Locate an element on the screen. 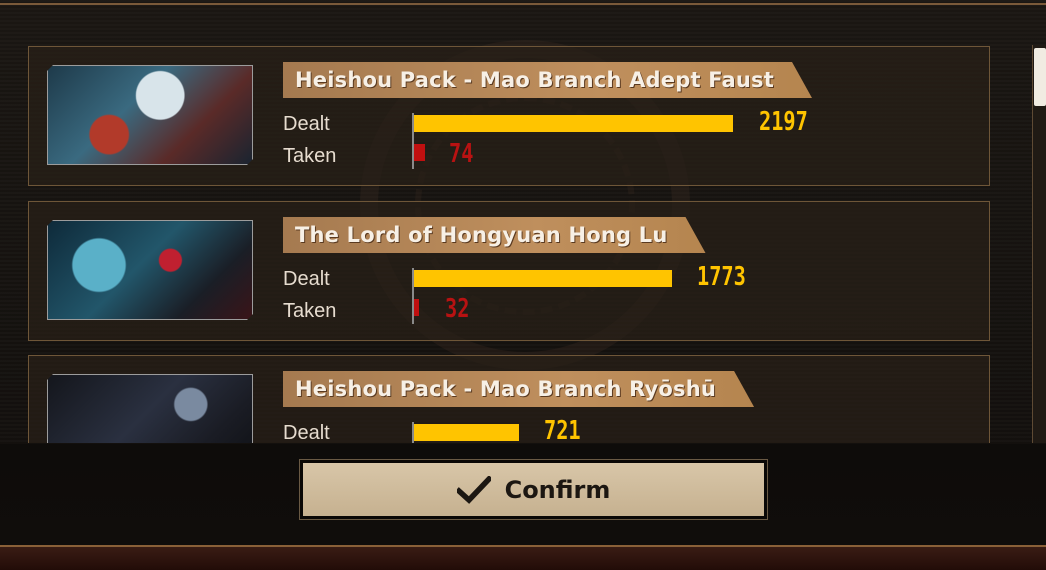 This screenshot has height=570, width=1046. confirm-button: Confirm is located at coordinates (533, 489).